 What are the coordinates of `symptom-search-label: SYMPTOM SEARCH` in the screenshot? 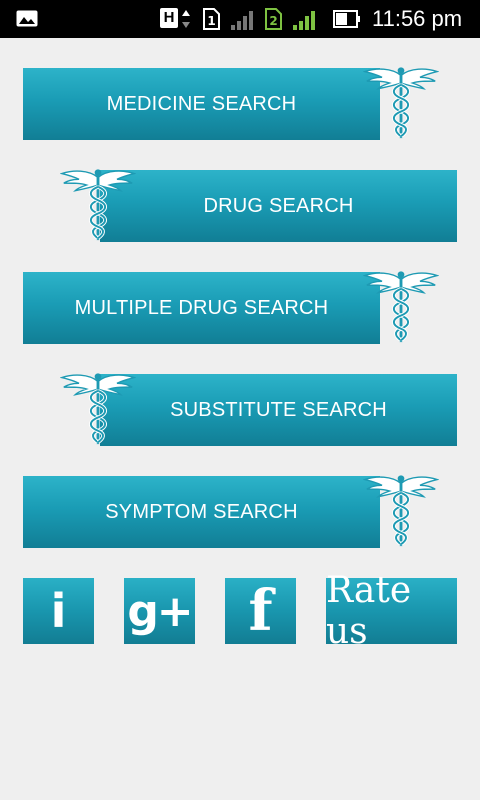 It's located at (201, 511).